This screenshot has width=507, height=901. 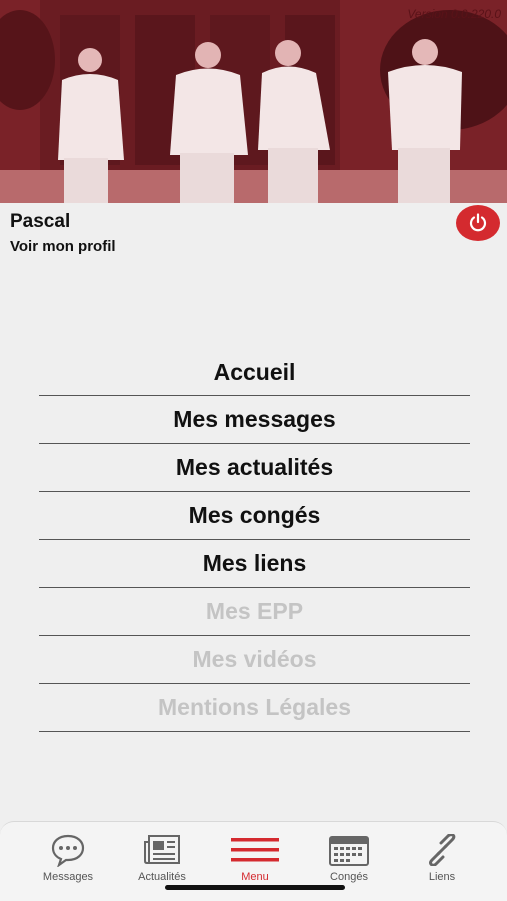 I want to click on home-indicator, so click(x=255, y=887).